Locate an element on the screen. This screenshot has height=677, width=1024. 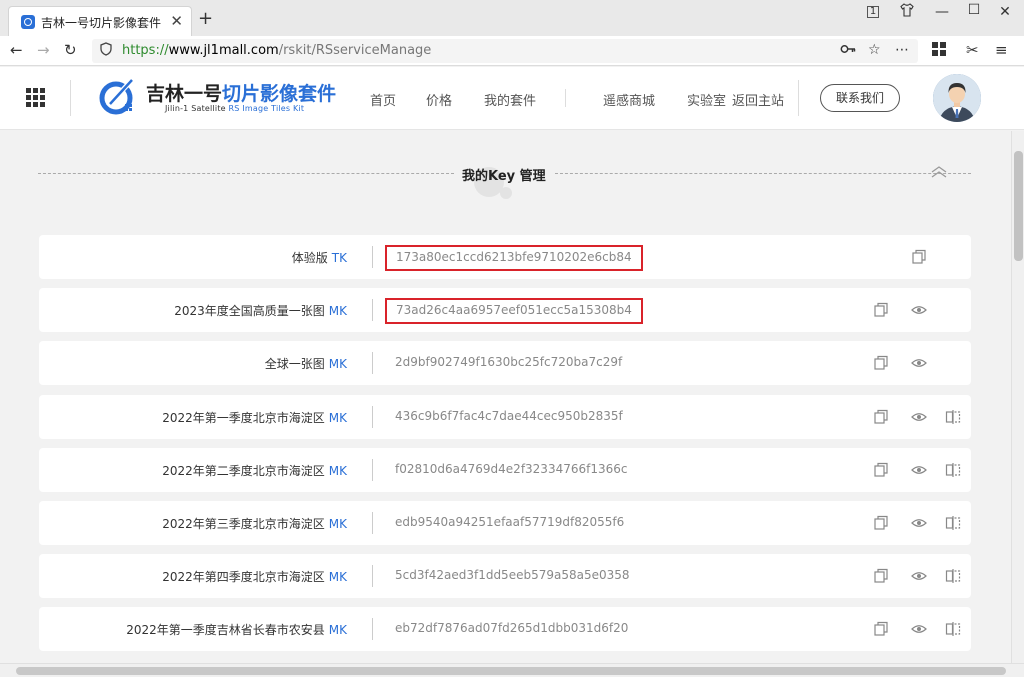
key-value: 173a80ec1ccd6213bfe9710202e6cb84 is located at coordinates (514, 258).